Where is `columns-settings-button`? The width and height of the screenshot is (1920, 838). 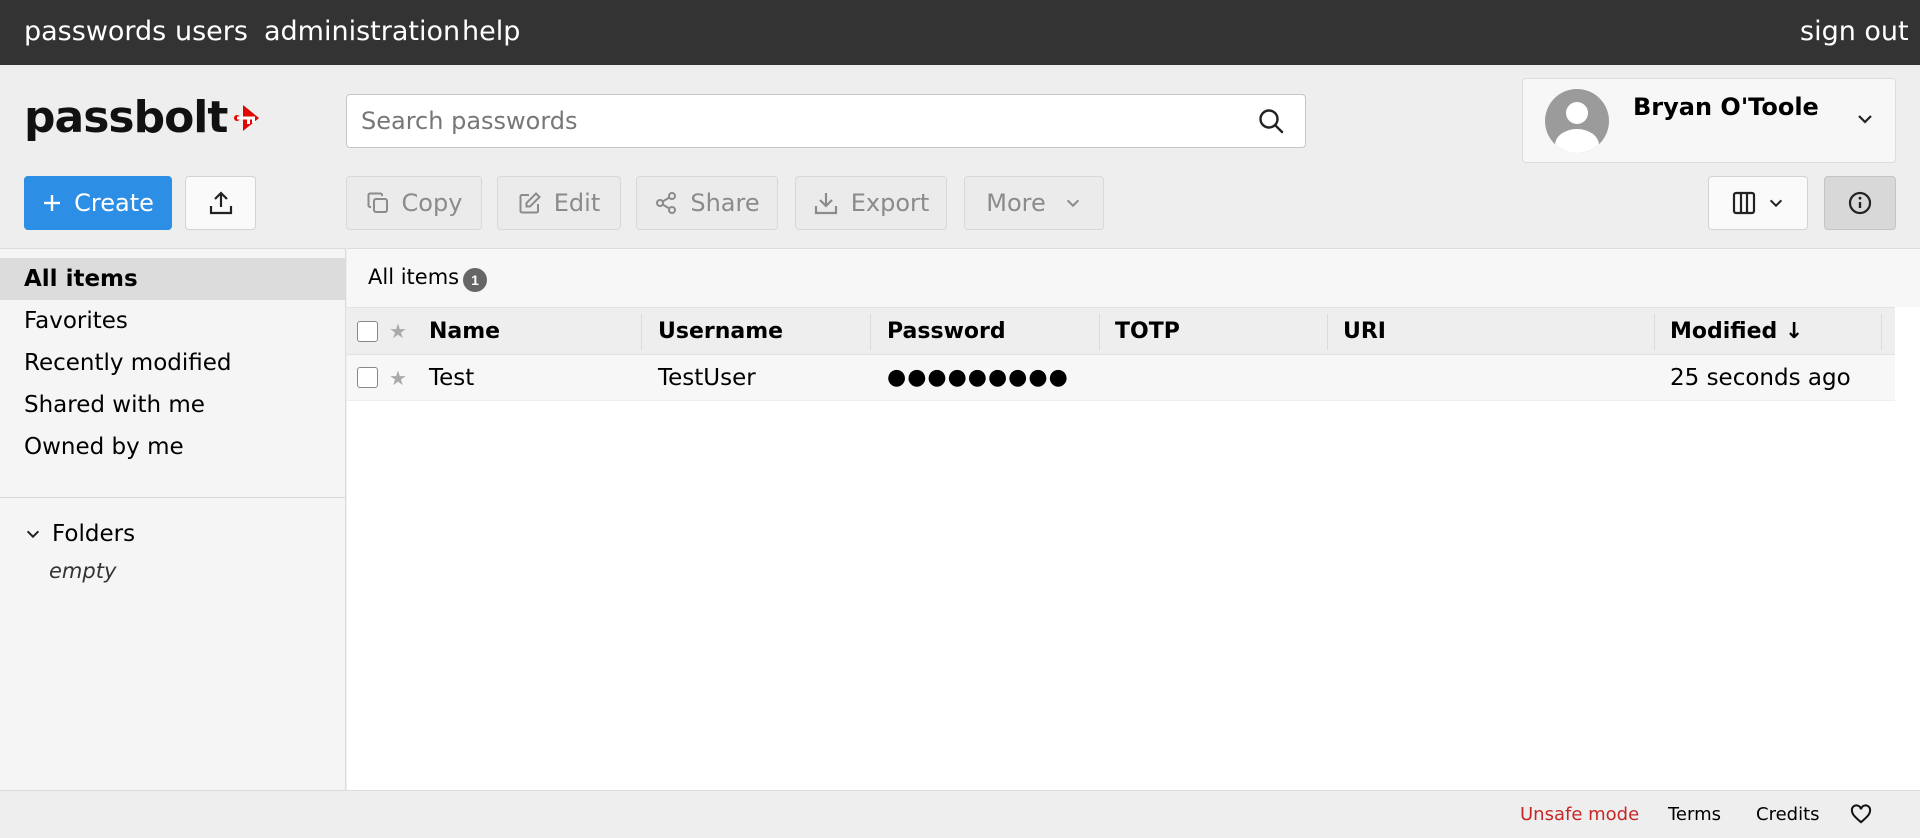 columns-settings-button is located at coordinates (1758, 203).